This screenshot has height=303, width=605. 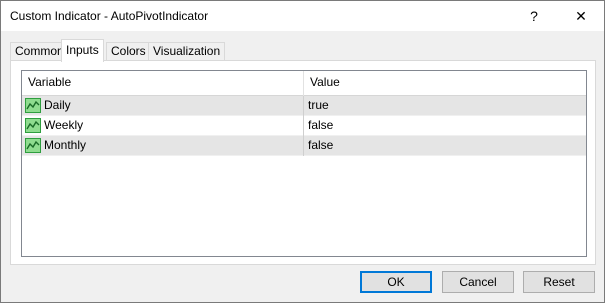 I want to click on column-header-value: Value, so click(x=445, y=83).